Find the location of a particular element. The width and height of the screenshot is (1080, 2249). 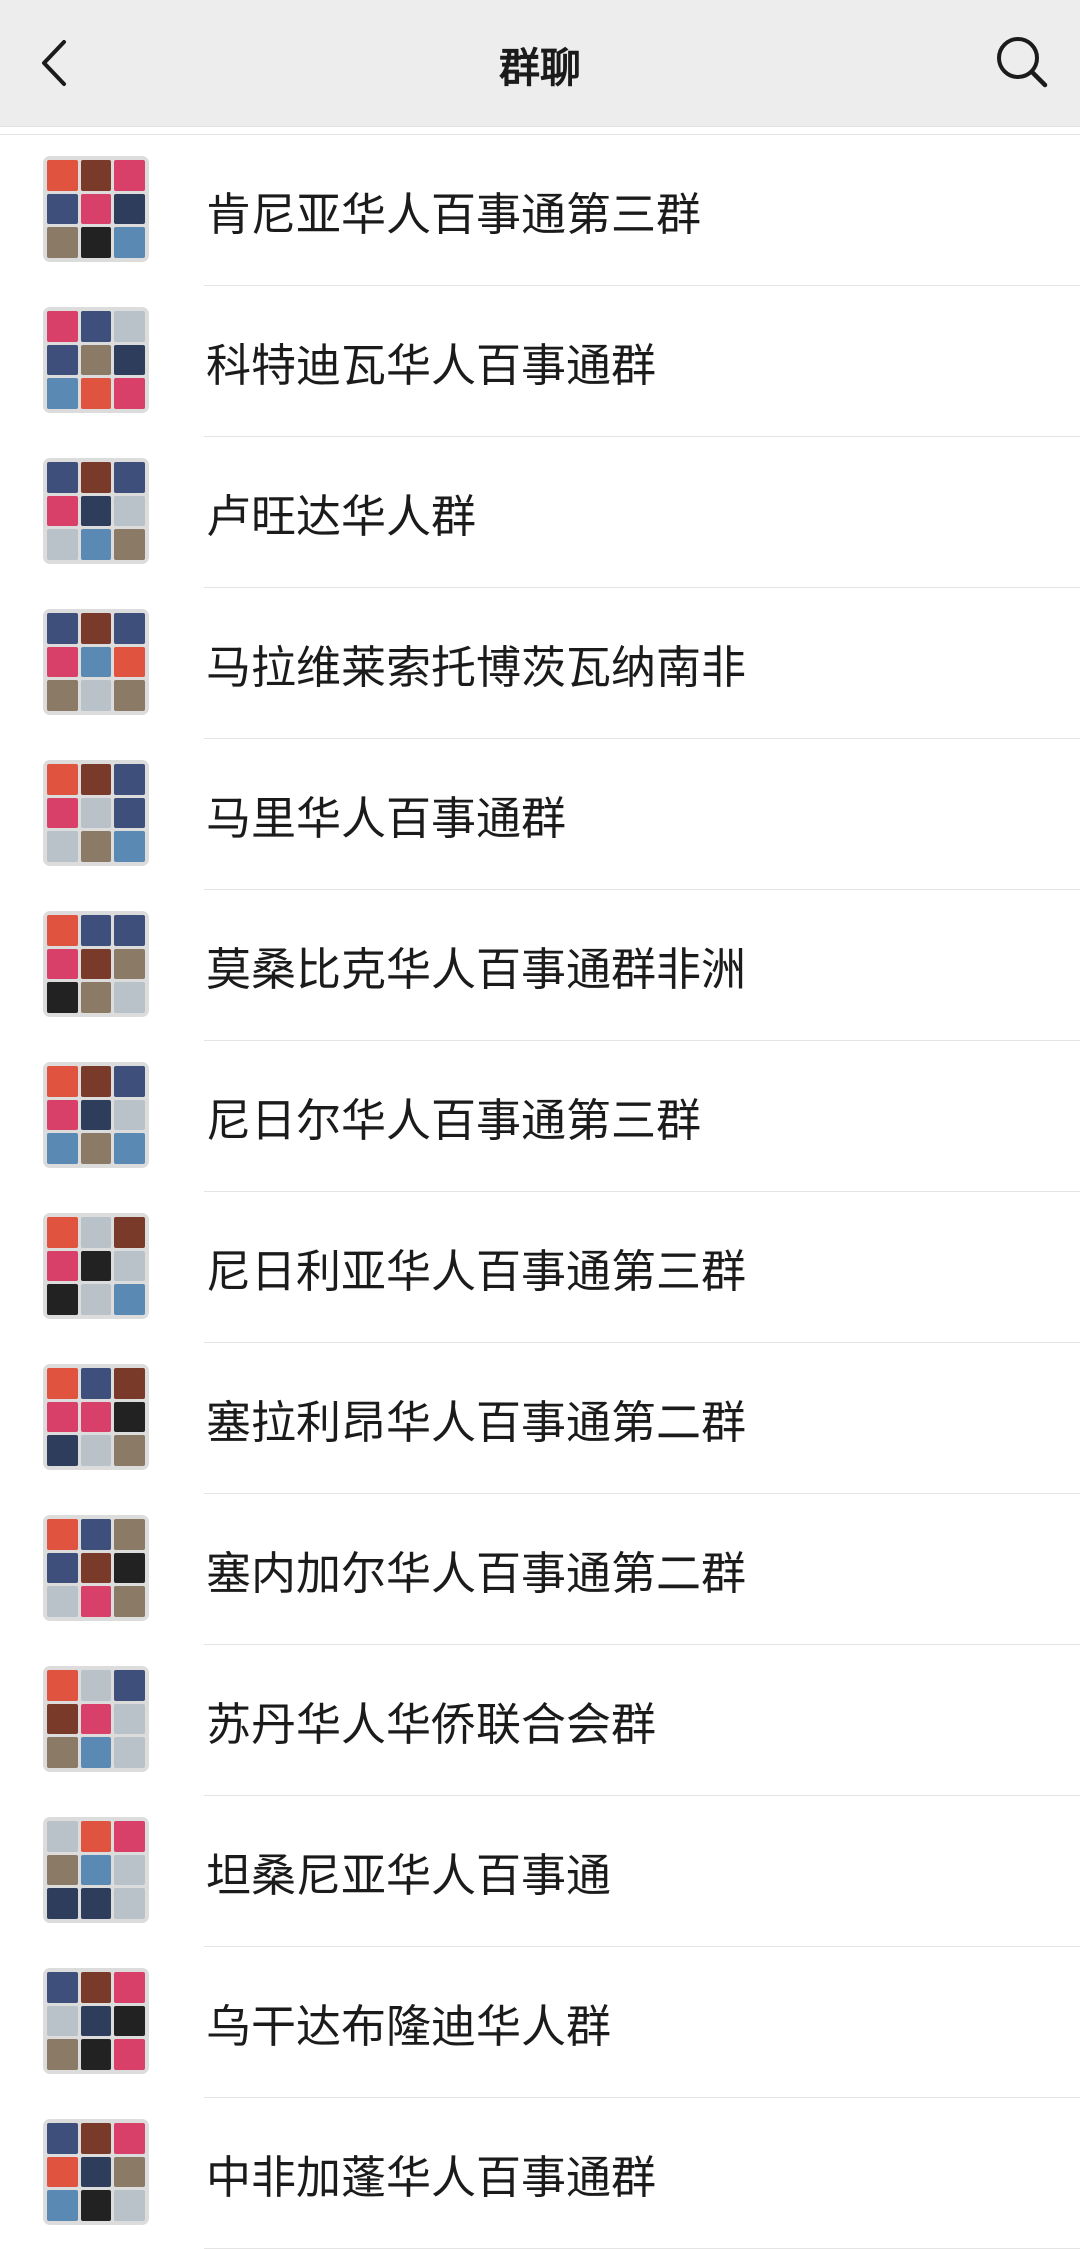

page-title: 群聊 is located at coordinates (540, 67).